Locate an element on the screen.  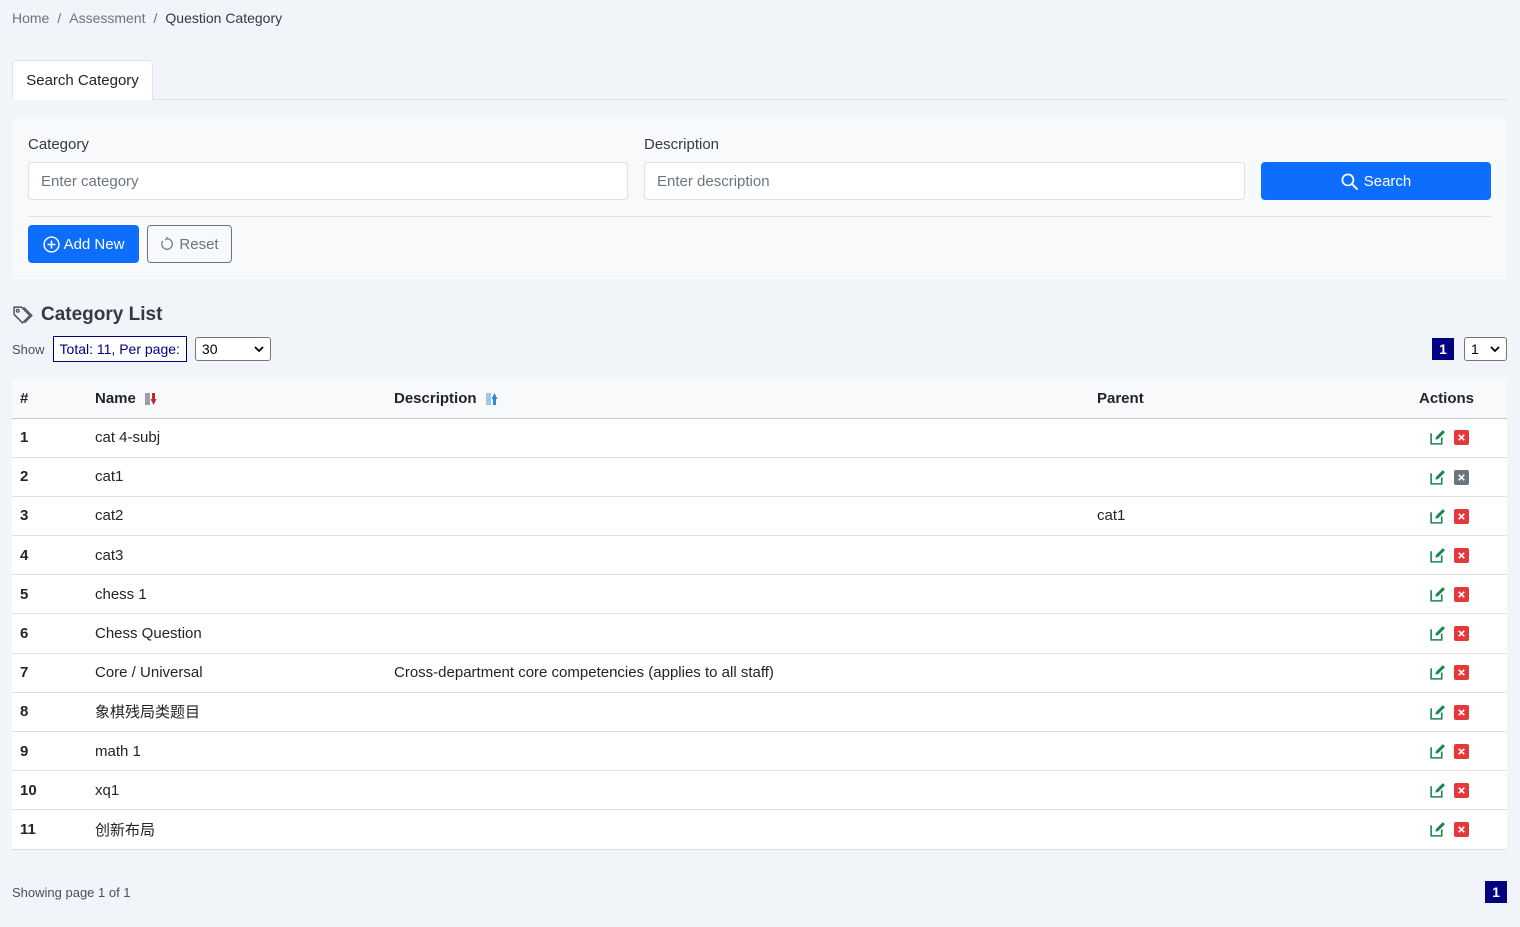
total-per-page-label: Total: 11, Per page: is located at coordinates (119, 349).